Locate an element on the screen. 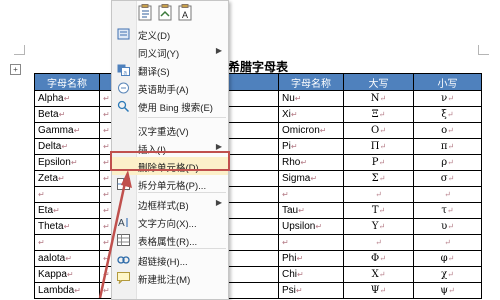  annotation-arrow is located at coordinates (115, 234).